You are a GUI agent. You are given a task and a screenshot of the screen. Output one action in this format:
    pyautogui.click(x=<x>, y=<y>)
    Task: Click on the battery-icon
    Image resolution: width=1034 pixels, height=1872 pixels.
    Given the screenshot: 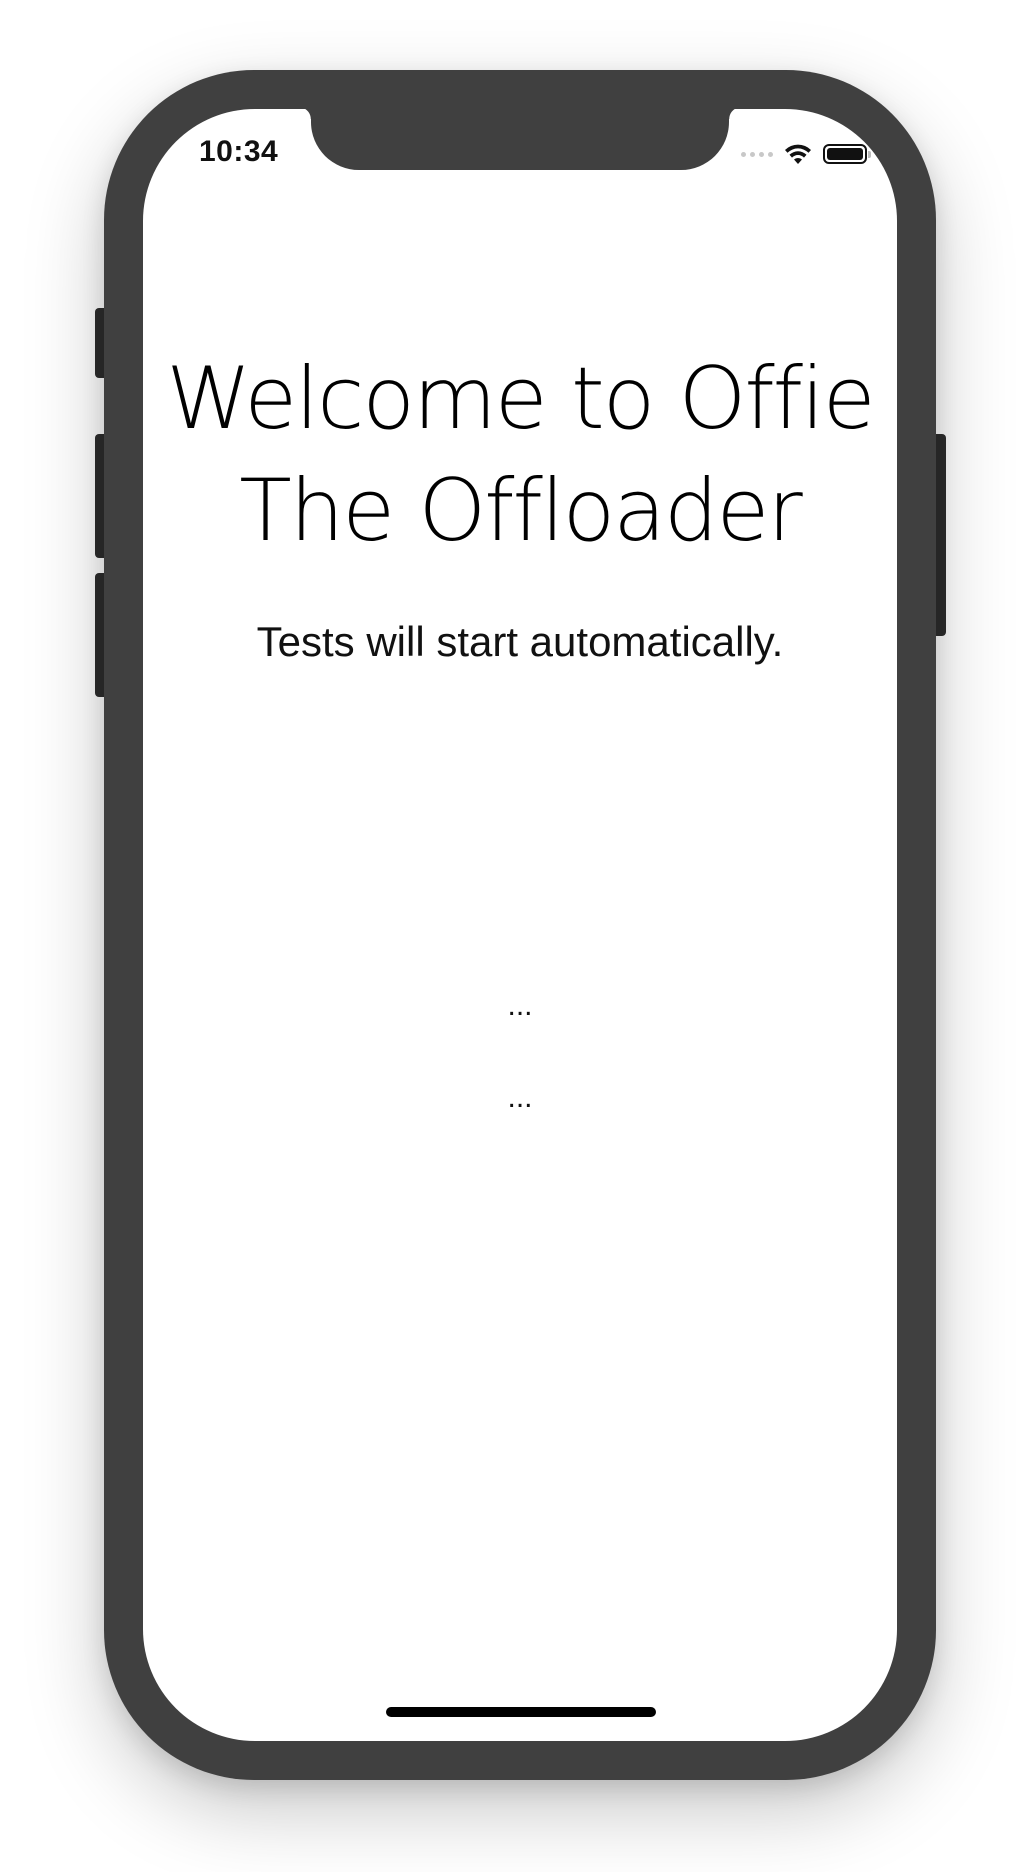 What is the action you would take?
    pyautogui.click(x=847, y=154)
    